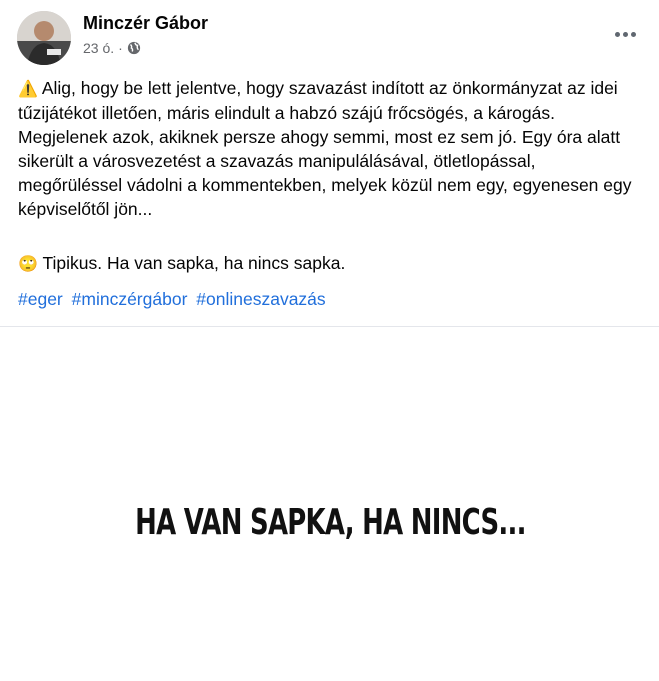  I want to click on post-meta: 23 ó. ·, so click(112, 48).